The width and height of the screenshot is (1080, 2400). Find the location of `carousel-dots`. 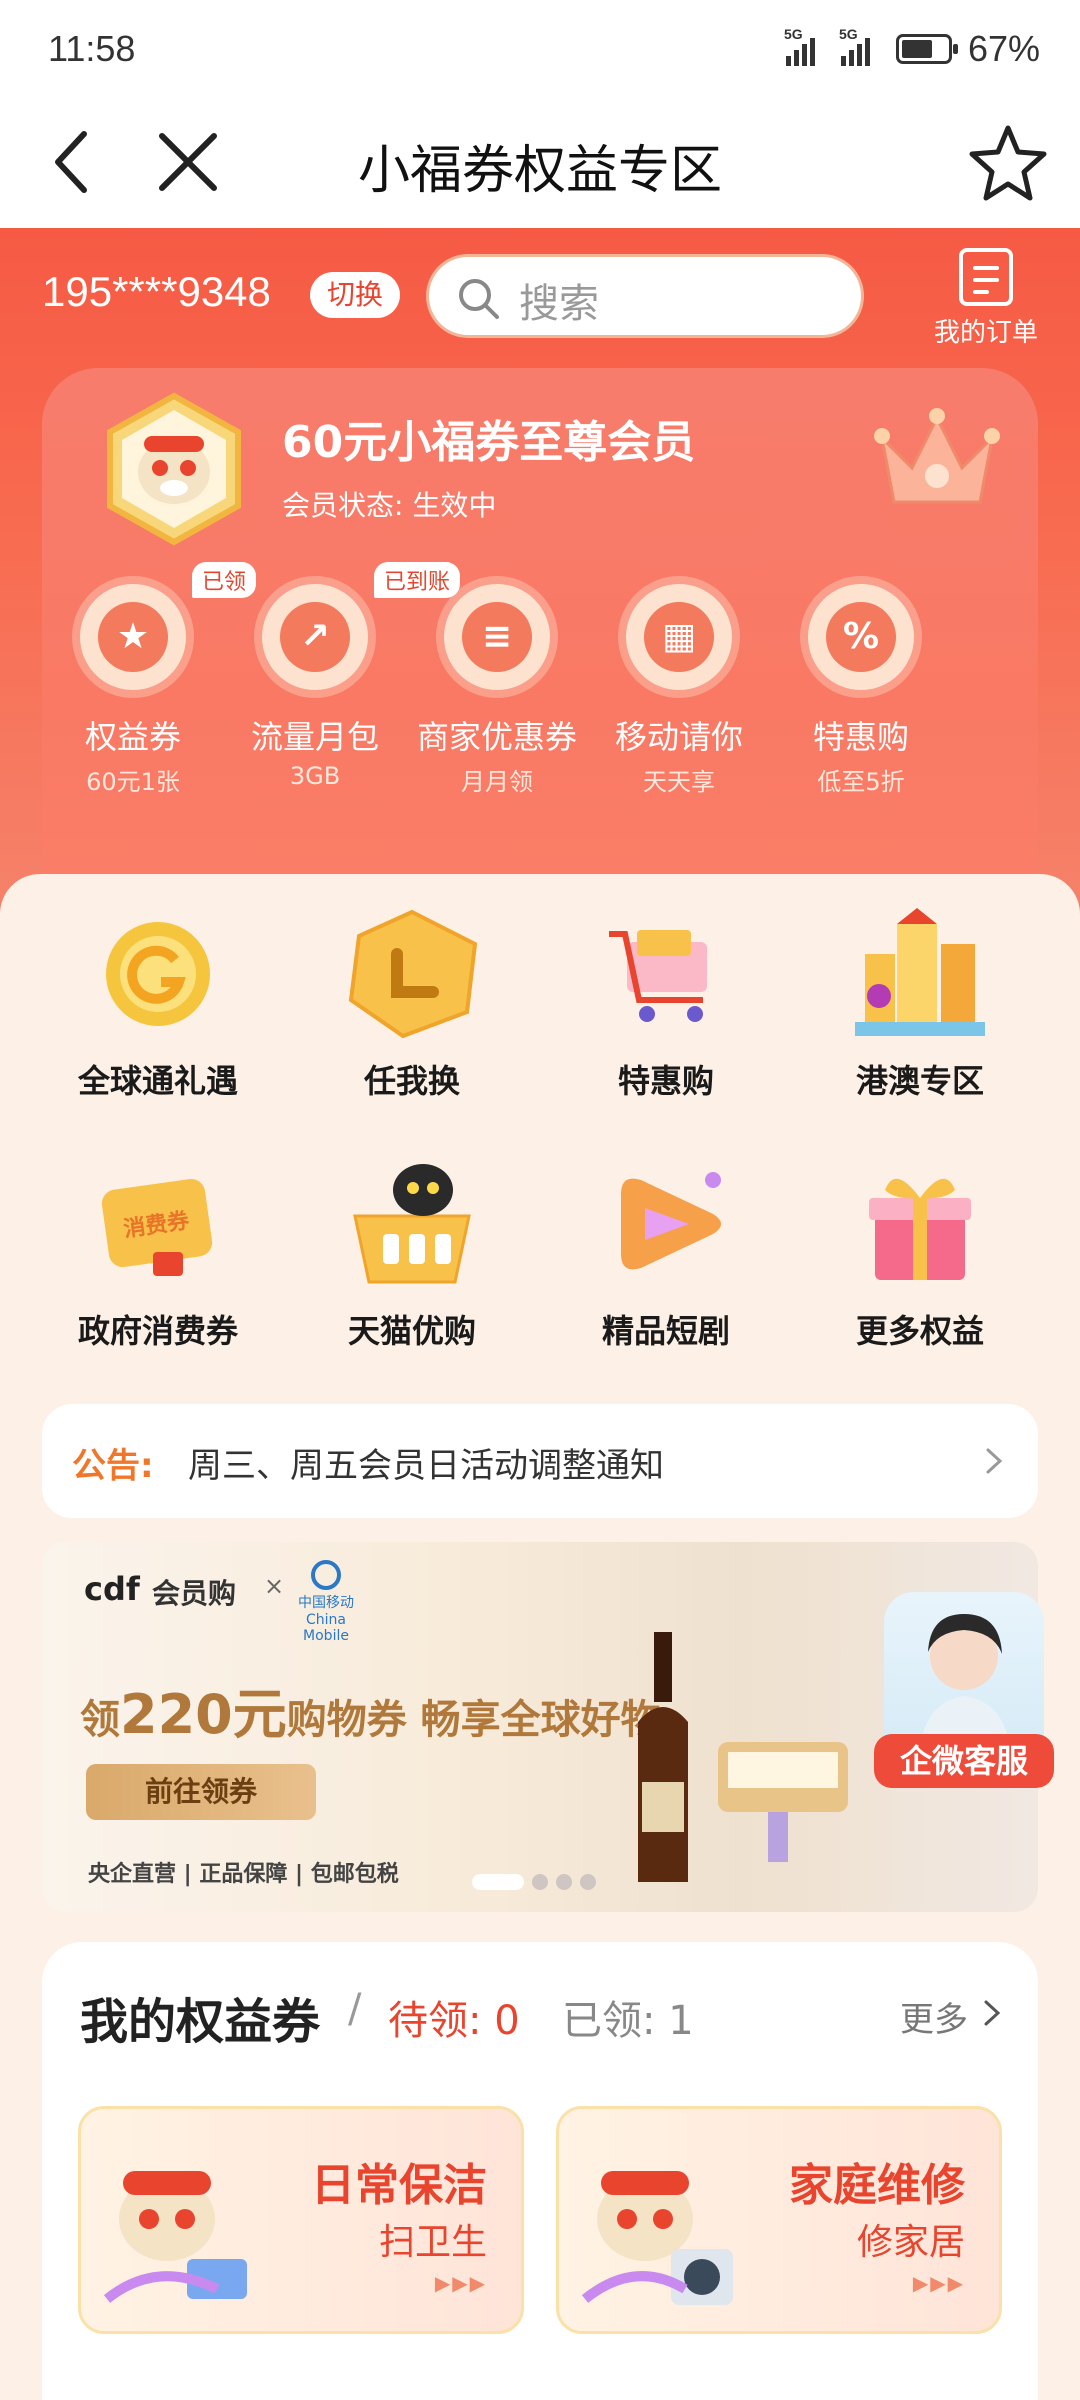

carousel-dots is located at coordinates (534, 1882).